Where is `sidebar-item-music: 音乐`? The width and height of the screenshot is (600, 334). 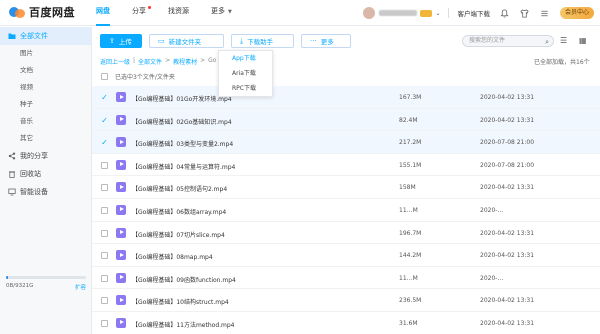 sidebar-item-music: 音乐 is located at coordinates (45, 121).